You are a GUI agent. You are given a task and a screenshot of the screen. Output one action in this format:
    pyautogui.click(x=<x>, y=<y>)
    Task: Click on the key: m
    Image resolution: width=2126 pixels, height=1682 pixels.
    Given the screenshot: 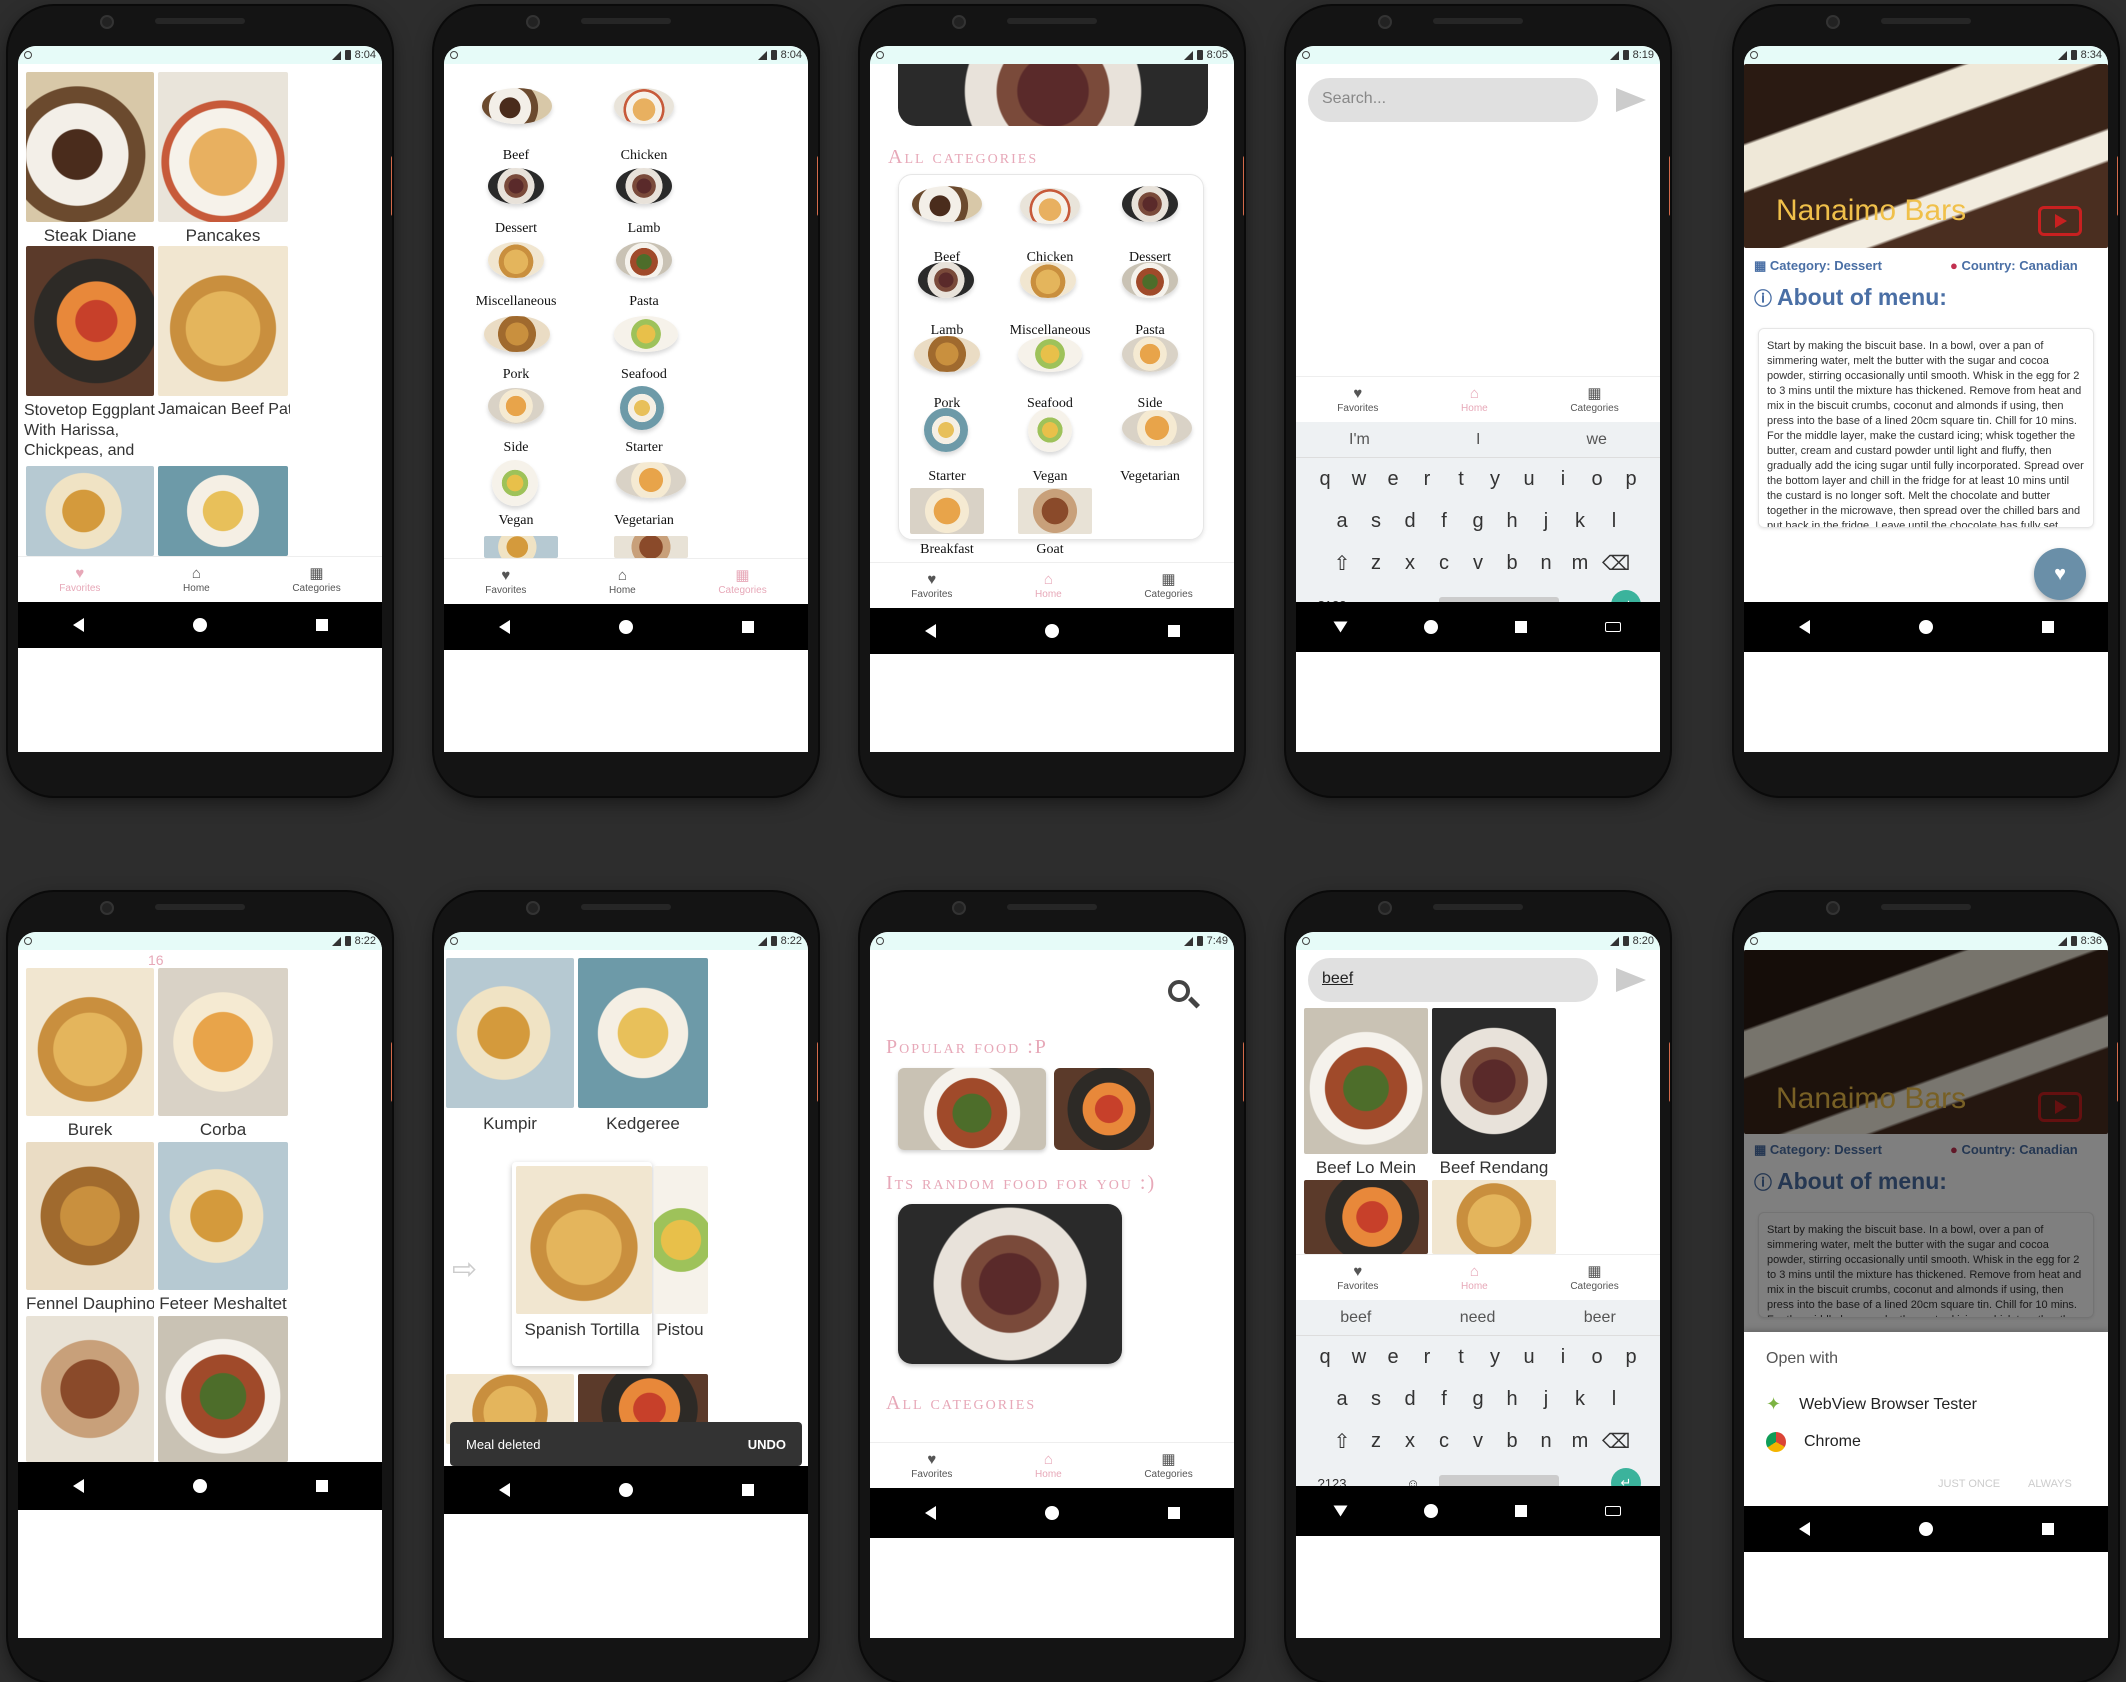 What is the action you would take?
    pyautogui.click(x=1580, y=563)
    